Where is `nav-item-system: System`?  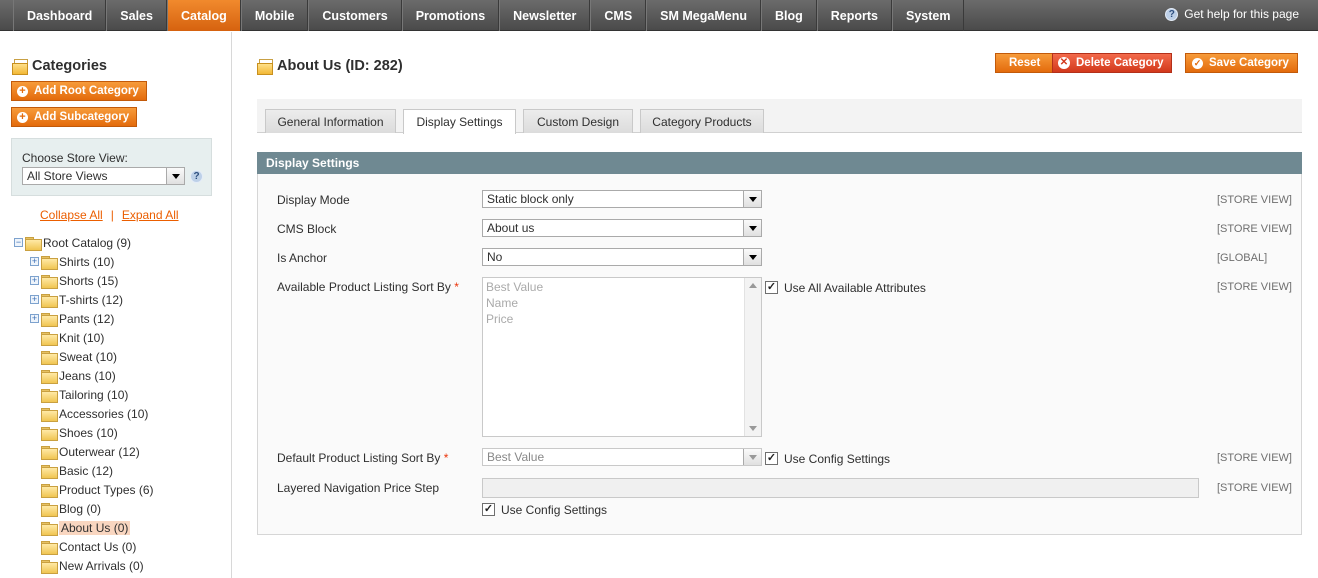 nav-item-system: System is located at coordinates (928, 15).